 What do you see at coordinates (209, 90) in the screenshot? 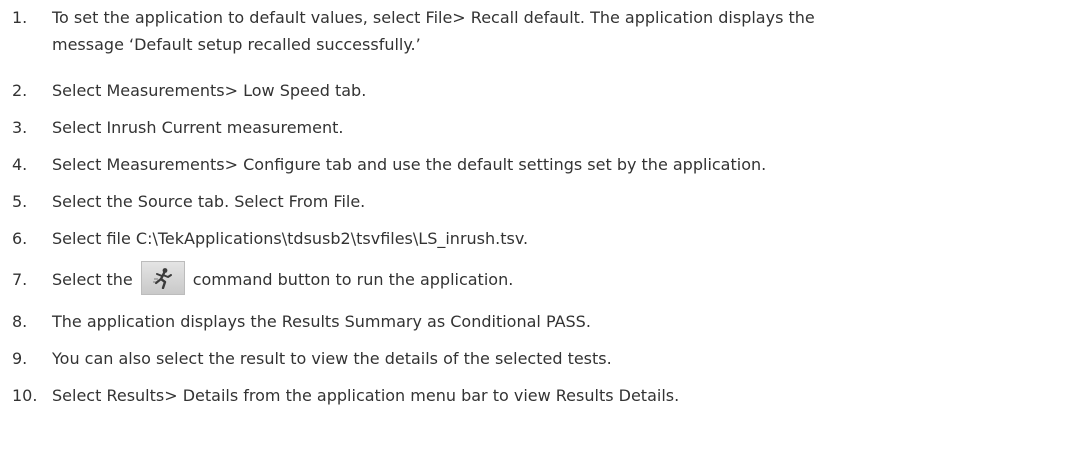
I see `step-text: Select Measurements> Low Speed tab.` at bounding box center [209, 90].